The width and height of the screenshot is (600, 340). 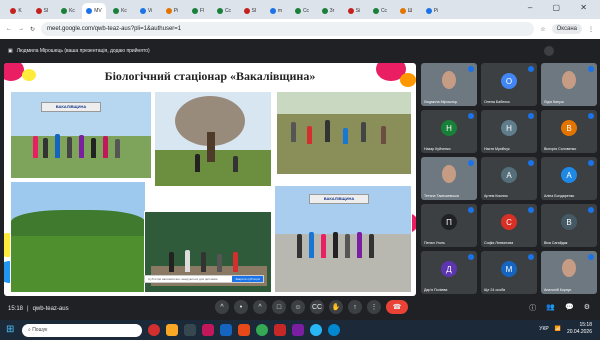 What do you see at coordinates (558, 329) in the screenshot?
I see `wifi-icon: 📶` at bounding box center [558, 329].